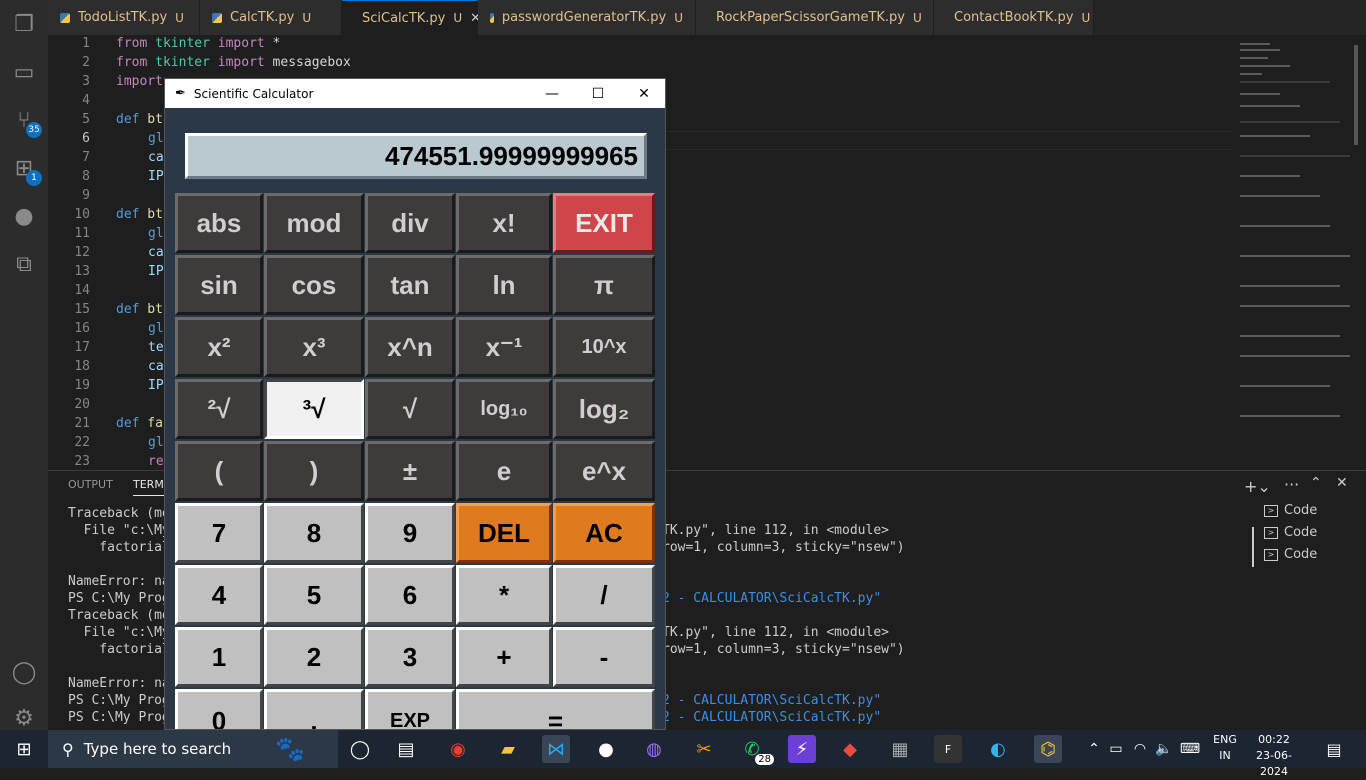  I want to click on digit-6-button: 6, so click(410, 595).